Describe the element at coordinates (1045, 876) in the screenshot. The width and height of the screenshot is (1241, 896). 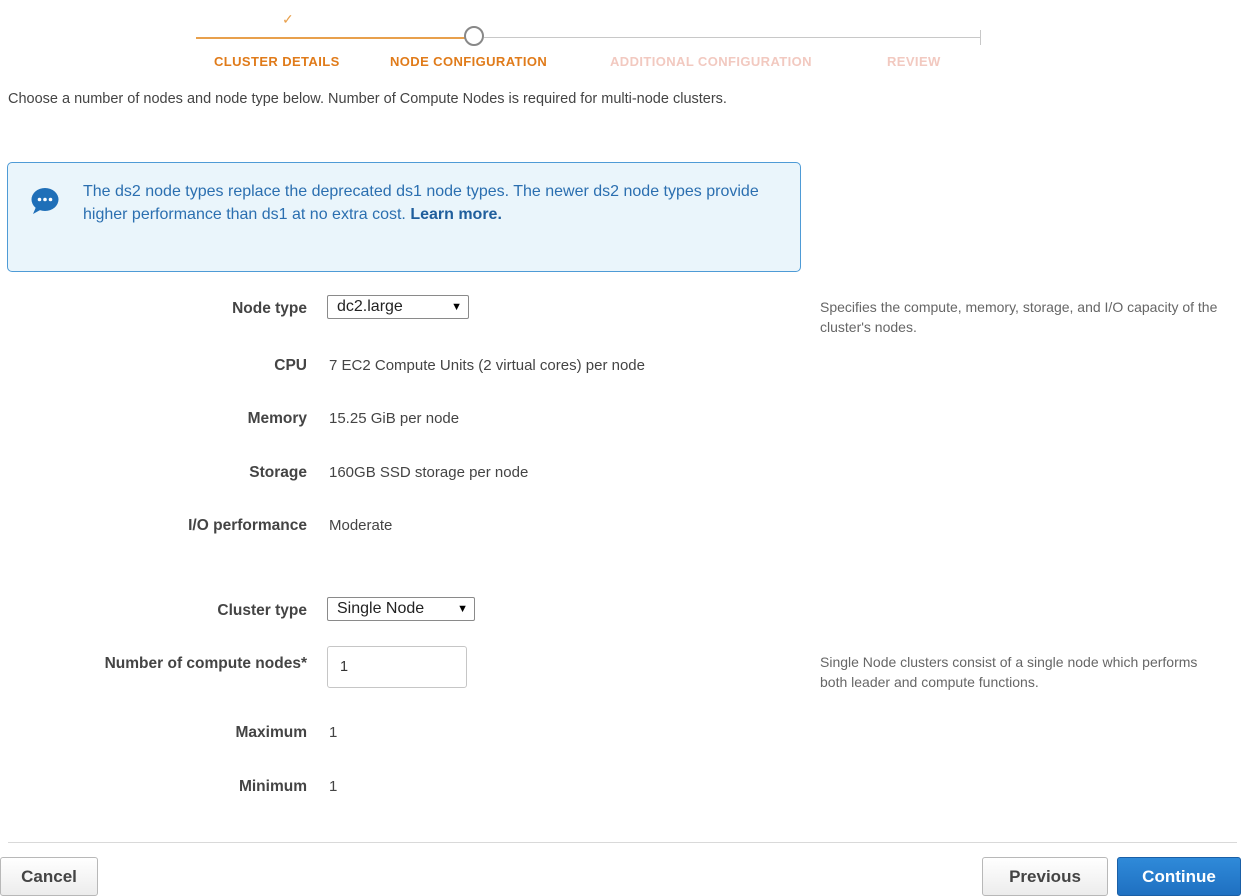
I see `previous-button: Previous` at that location.